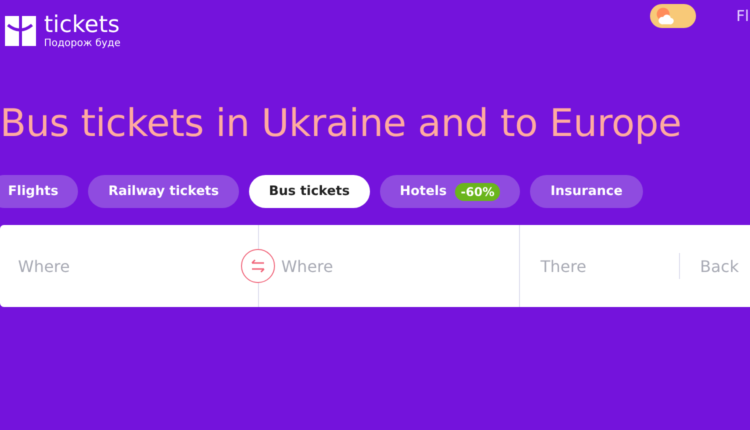 Image resolution: width=750 pixels, height=430 pixels. What do you see at coordinates (450, 191) in the screenshot?
I see `category-tab: Hotels -60%` at bounding box center [450, 191].